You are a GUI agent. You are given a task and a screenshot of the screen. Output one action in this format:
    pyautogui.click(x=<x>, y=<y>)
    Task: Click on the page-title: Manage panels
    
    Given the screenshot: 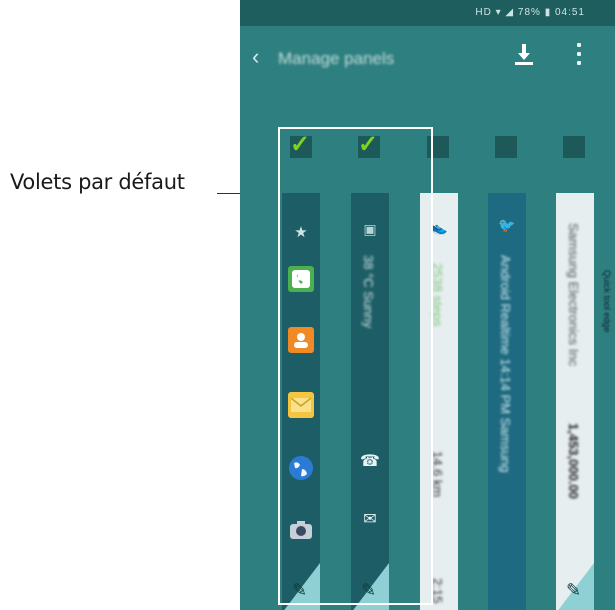 What is the action you would take?
    pyautogui.click(x=336, y=58)
    